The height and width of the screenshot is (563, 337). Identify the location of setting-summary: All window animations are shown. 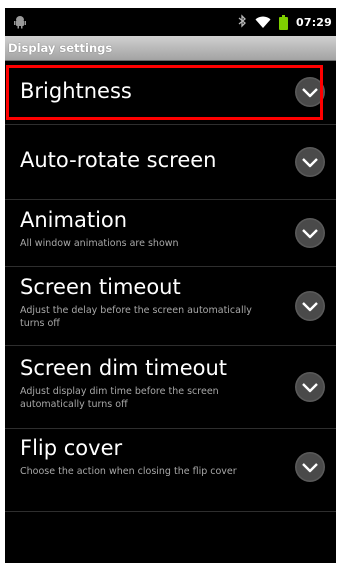
(99, 243).